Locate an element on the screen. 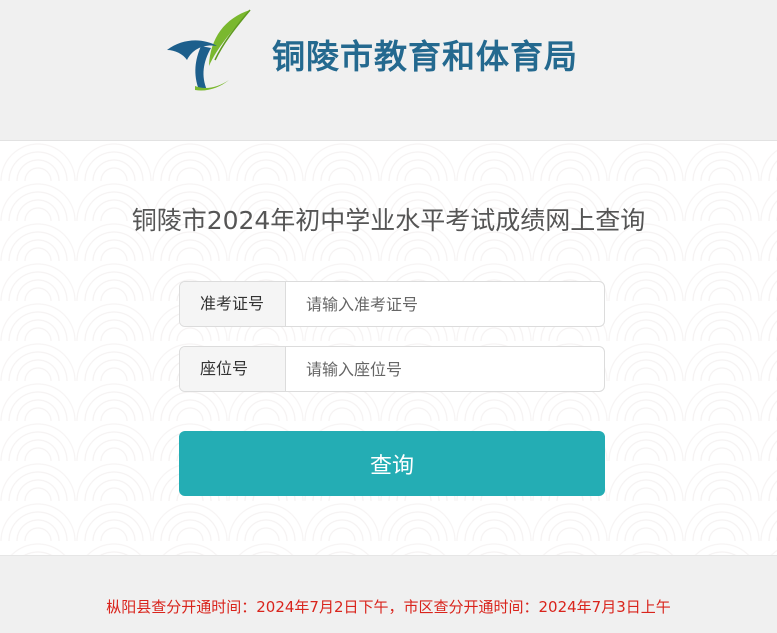  seat-number-field: 座位号 is located at coordinates (392, 369).